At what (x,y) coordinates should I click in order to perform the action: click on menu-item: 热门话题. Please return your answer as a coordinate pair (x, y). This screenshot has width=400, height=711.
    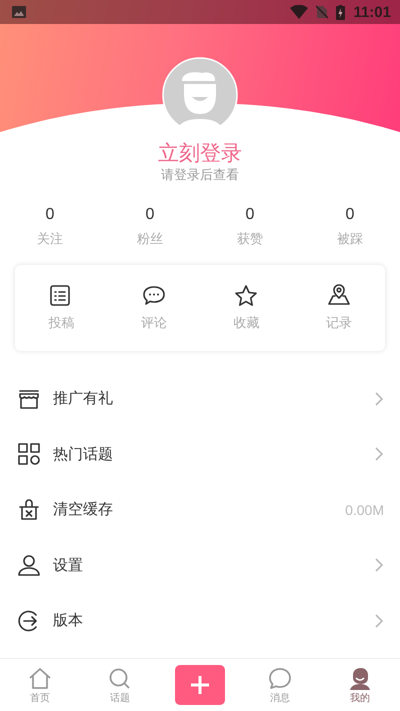
    Looking at the image, I should click on (200, 454).